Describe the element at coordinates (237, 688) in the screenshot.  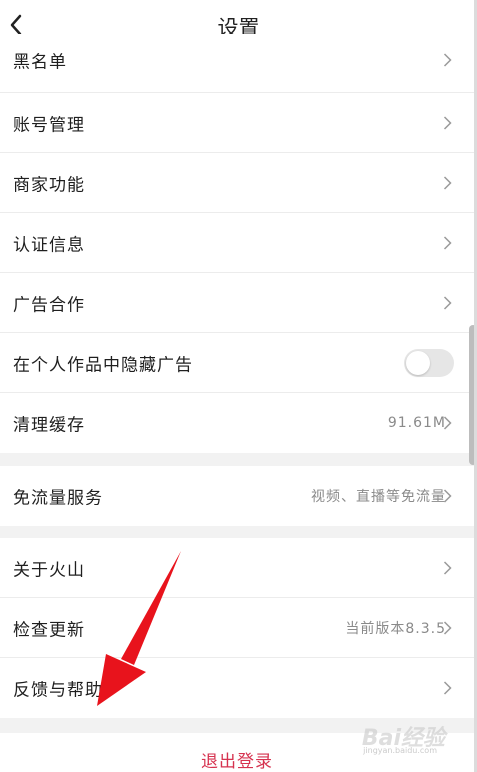
I see `row-feedback-help: 反馈与帮助` at that location.